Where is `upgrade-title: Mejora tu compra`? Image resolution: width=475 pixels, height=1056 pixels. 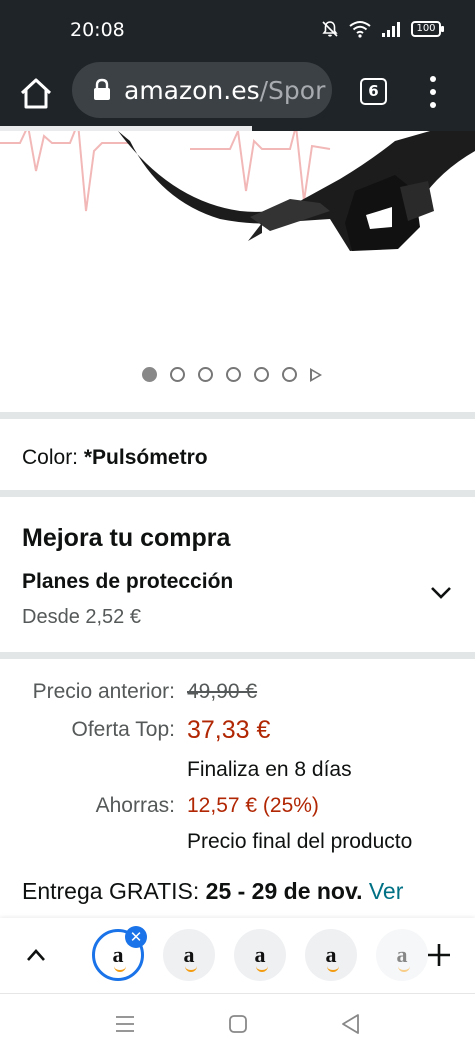 upgrade-title: Mejora tu compra is located at coordinates (126, 538).